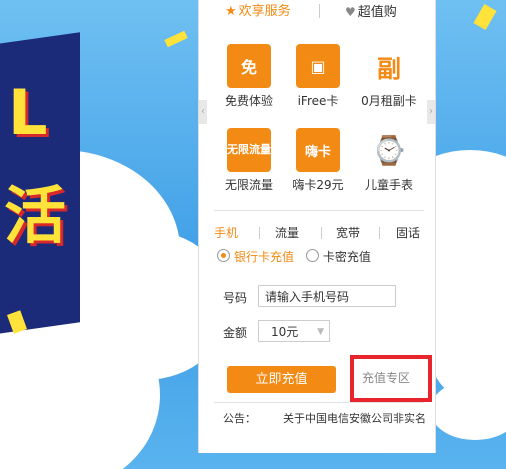 This screenshot has height=469, width=506. Describe the element at coordinates (431, 112) in the screenshot. I see `next-arrow: ›` at that location.